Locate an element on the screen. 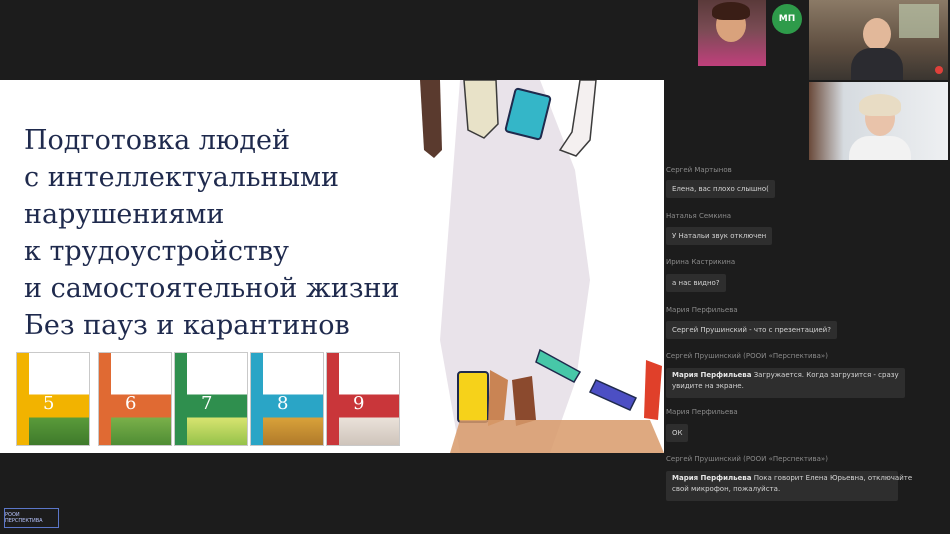 The height and width of the screenshot is (534, 950). chat-message: Елена, вас плохо слышно( is located at coordinates (720, 189).